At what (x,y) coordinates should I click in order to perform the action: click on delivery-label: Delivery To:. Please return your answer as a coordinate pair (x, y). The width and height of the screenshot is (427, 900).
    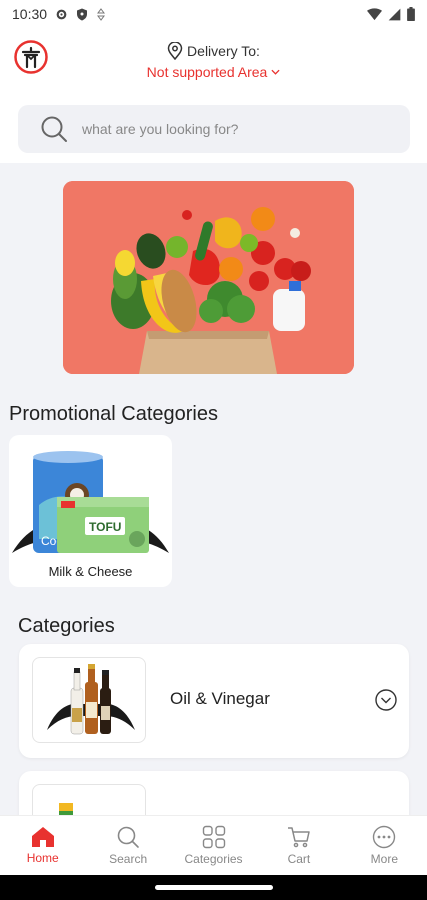
    Looking at the image, I should click on (223, 51).